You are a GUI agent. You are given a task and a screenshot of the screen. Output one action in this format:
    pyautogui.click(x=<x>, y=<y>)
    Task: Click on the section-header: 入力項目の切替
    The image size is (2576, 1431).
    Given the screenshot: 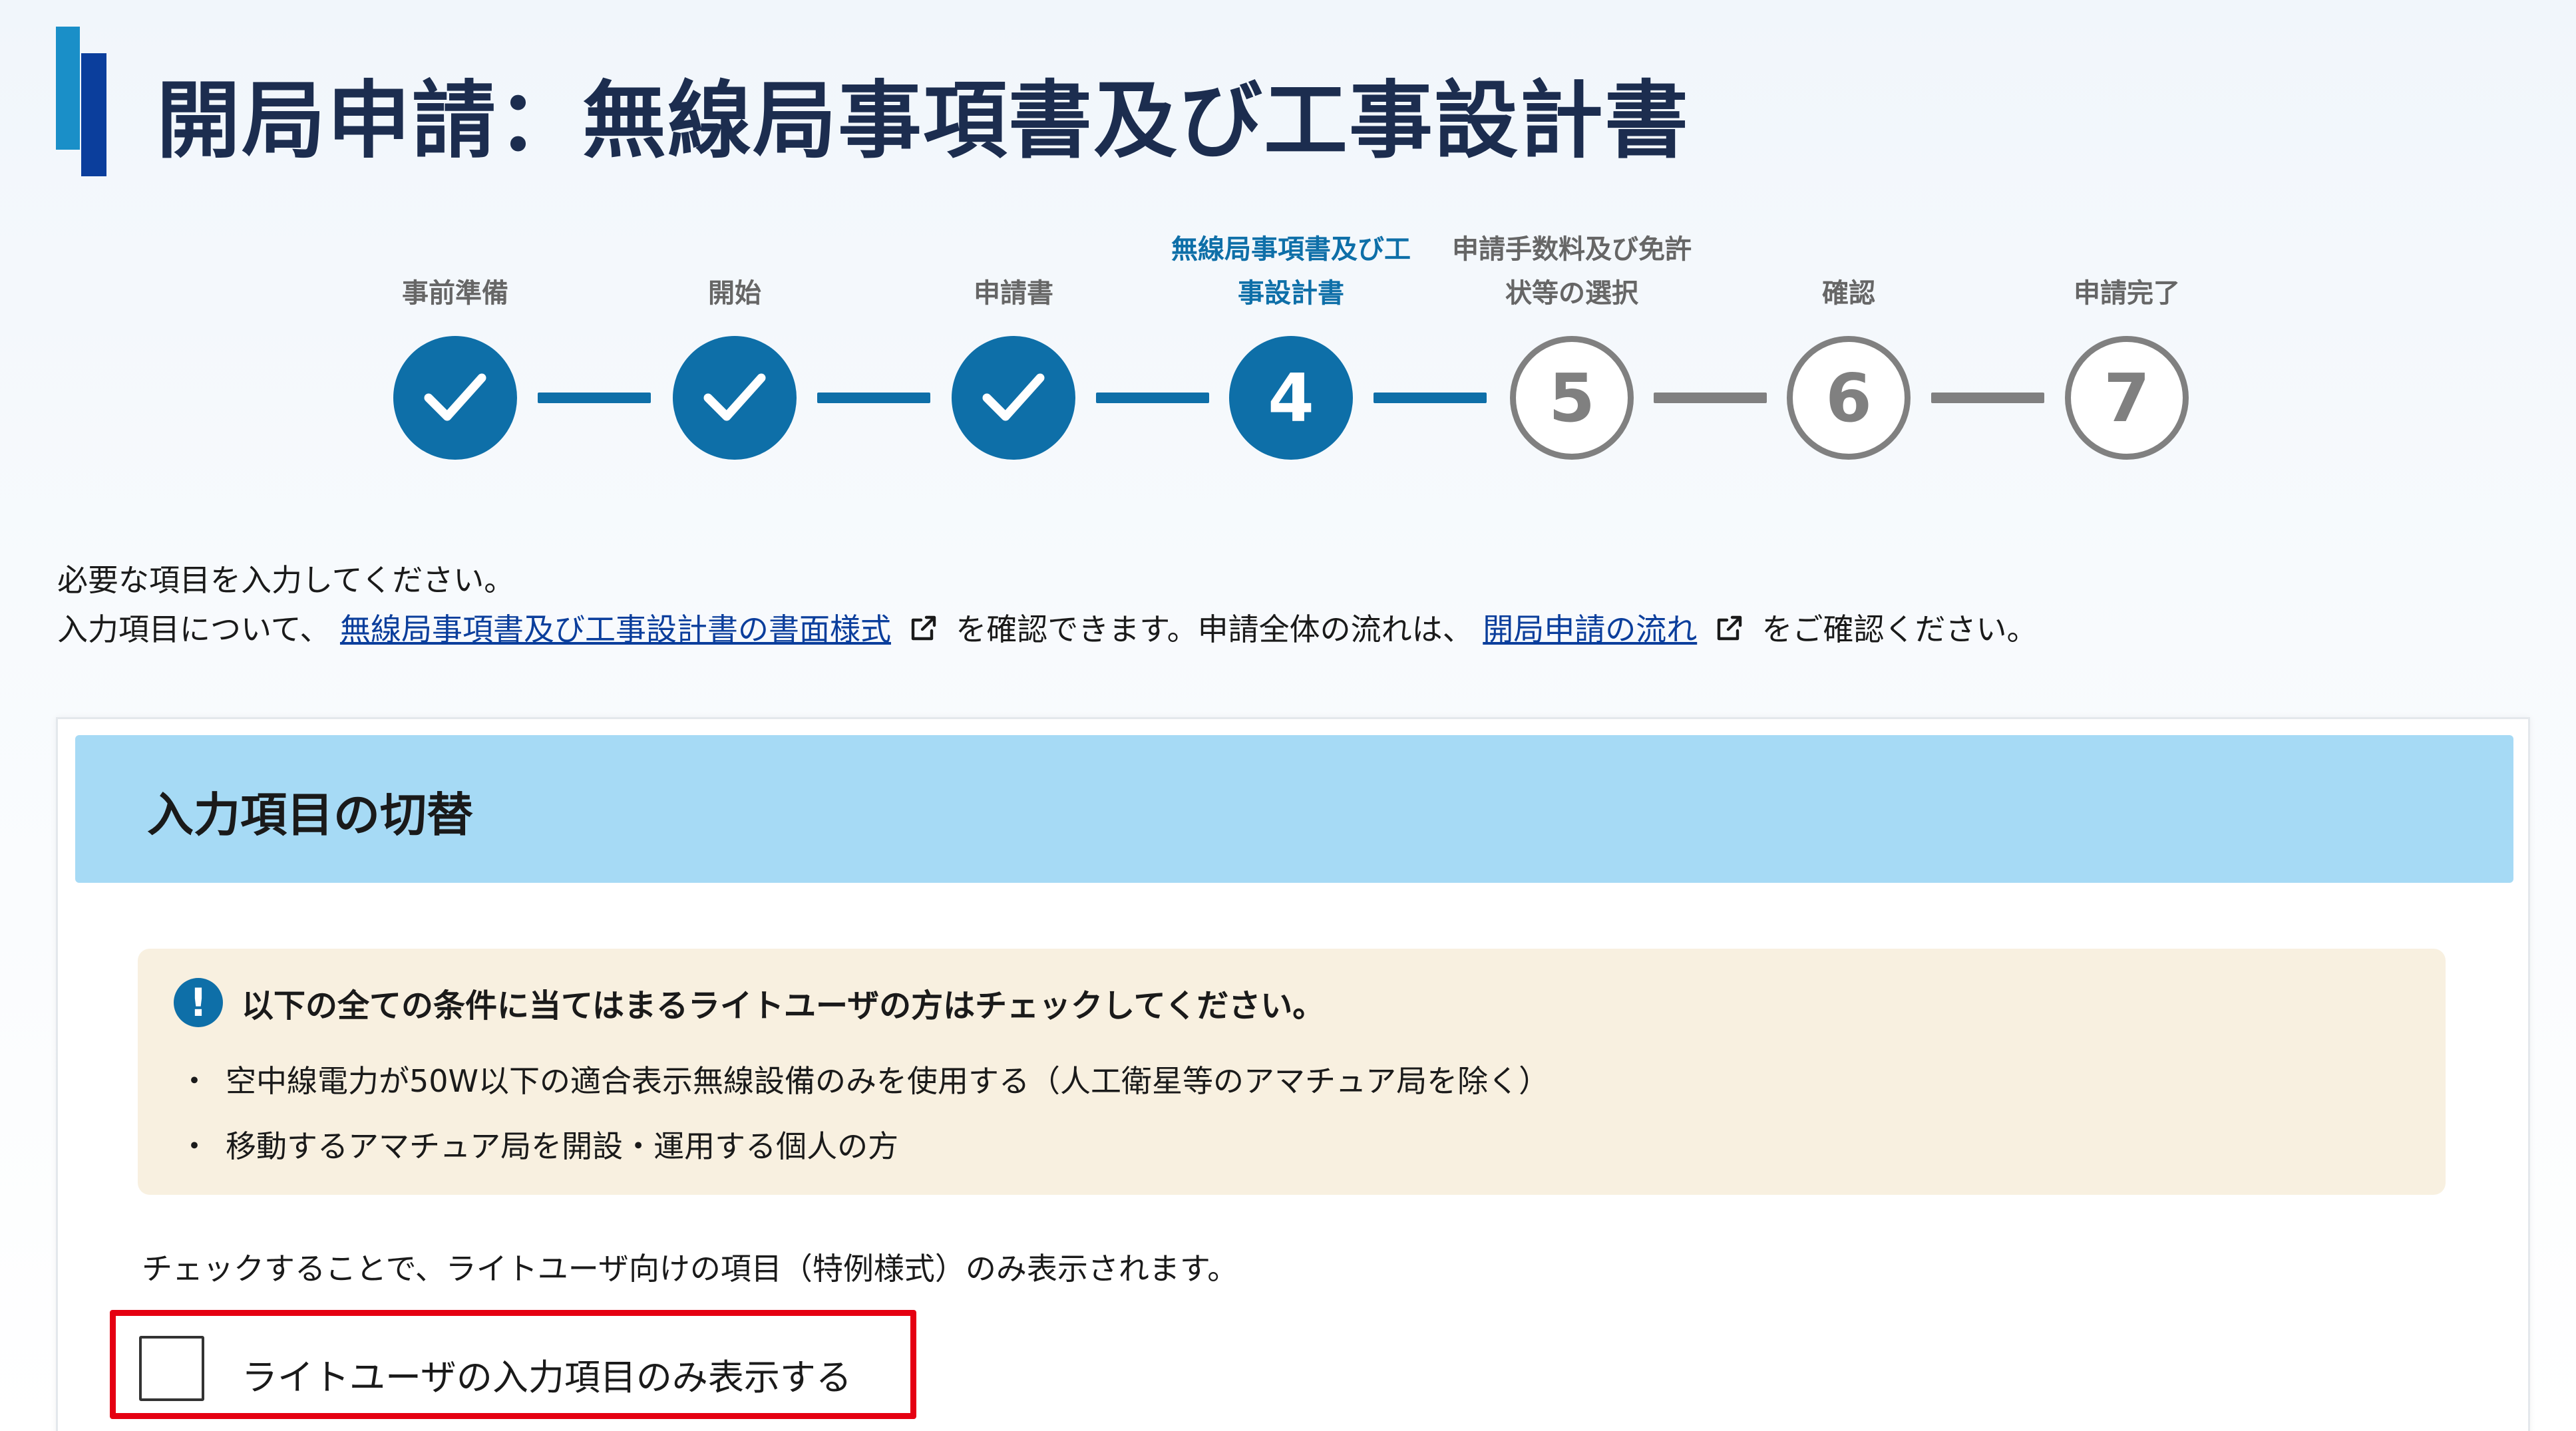 What is the action you would take?
    pyautogui.click(x=1294, y=809)
    